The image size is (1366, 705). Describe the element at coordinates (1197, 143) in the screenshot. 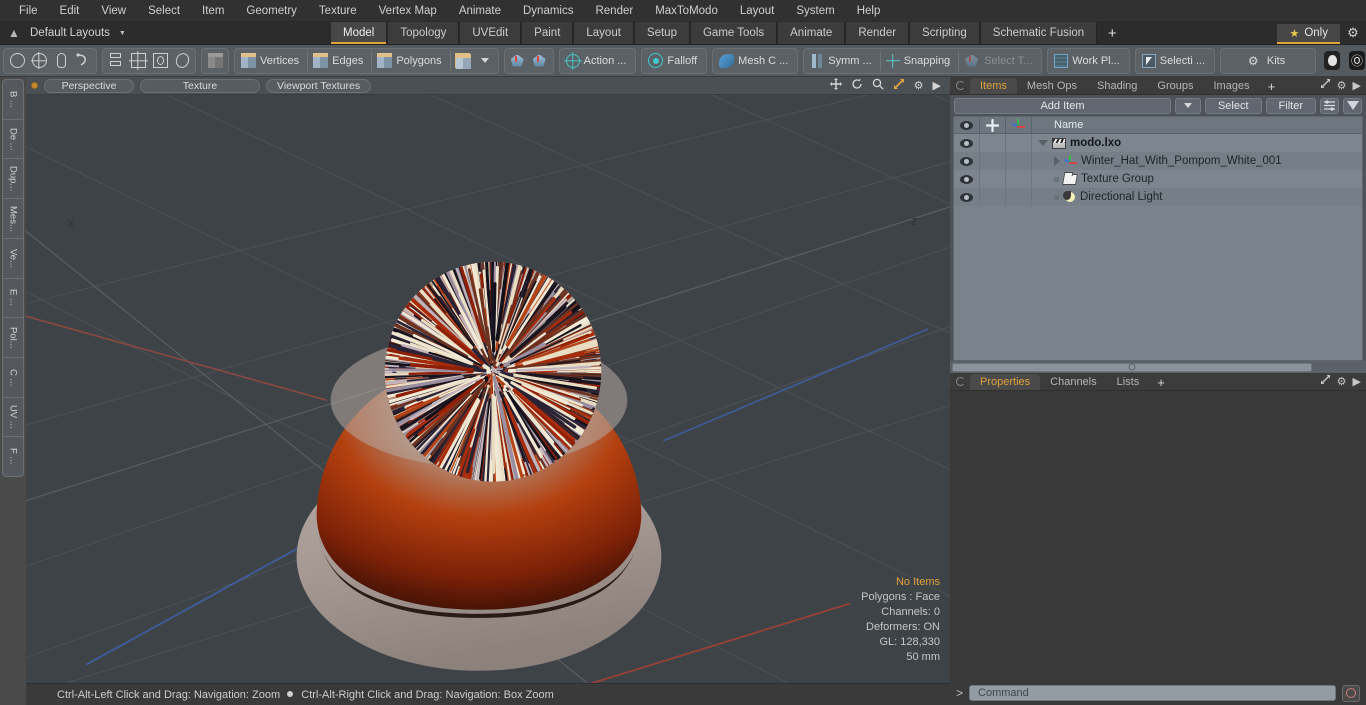

I see `row-name-cell: modo.lxo` at that location.